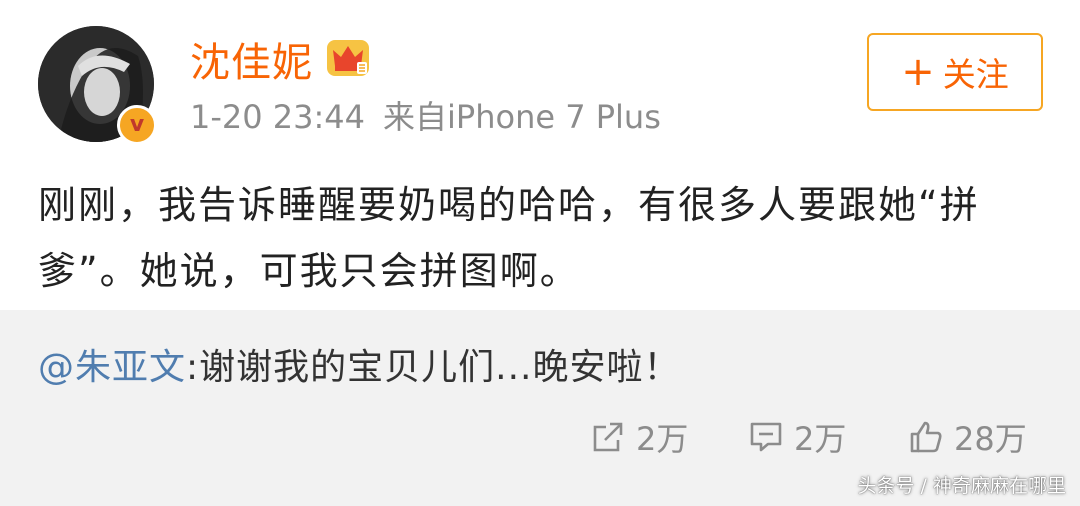  I want to click on forward-icon, so click(608, 437).